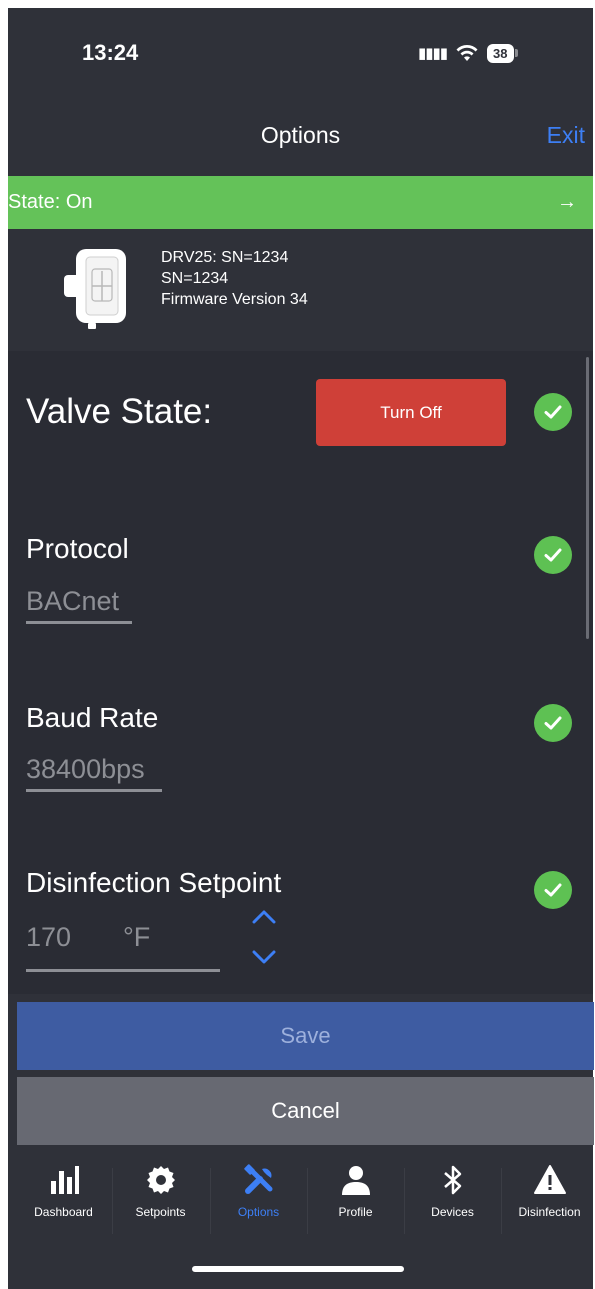 Image resolution: width=595 pixels, height=1289 pixels. I want to click on home-indicator, so click(298, 1269).